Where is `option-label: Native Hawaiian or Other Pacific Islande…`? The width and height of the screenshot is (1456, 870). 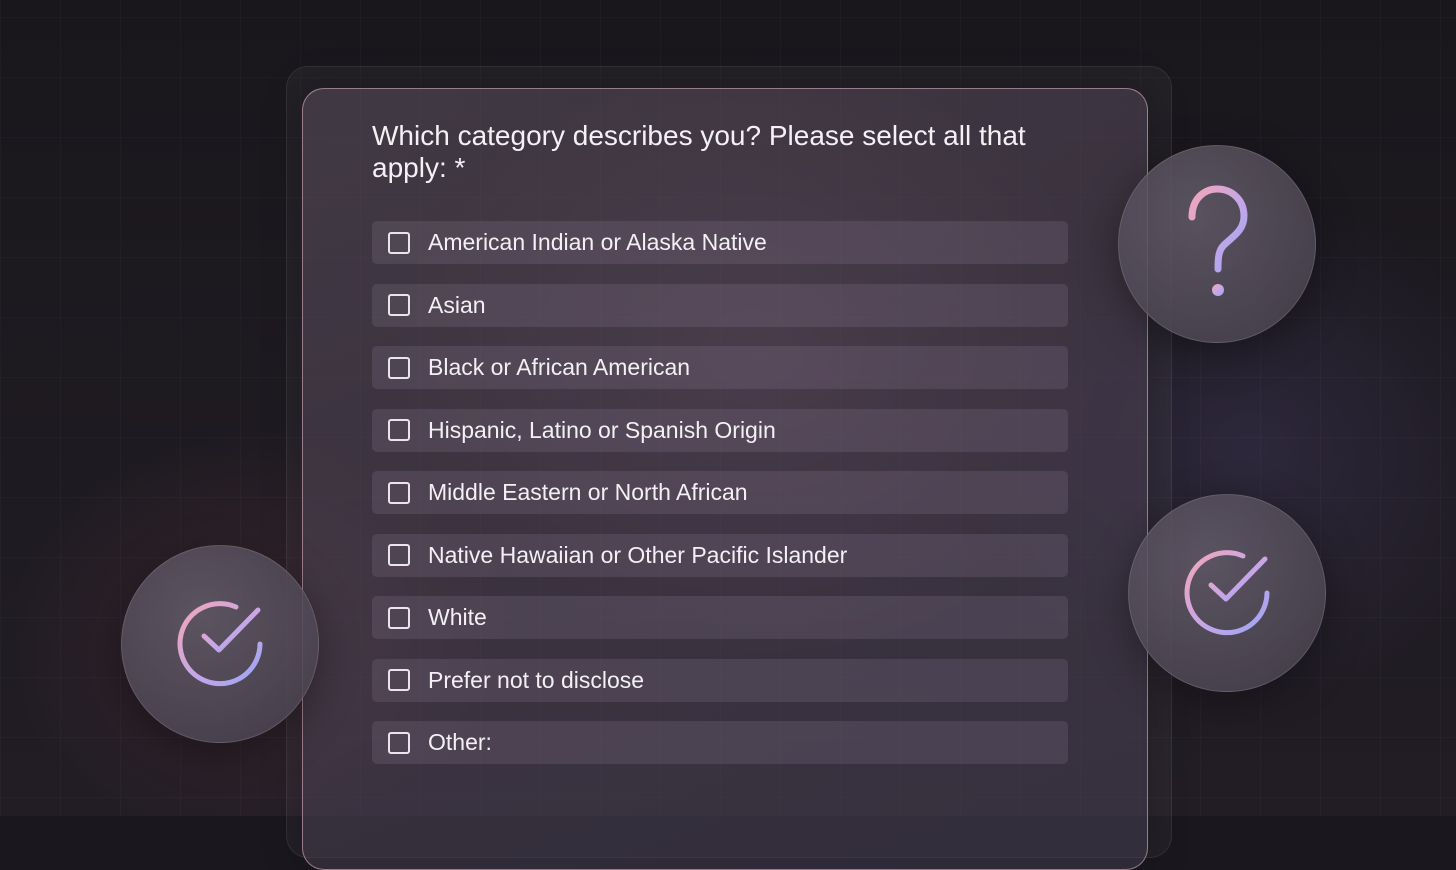
option-label: Native Hawaiian or Other Pacific Islande… is located at coordinates (638, 554).